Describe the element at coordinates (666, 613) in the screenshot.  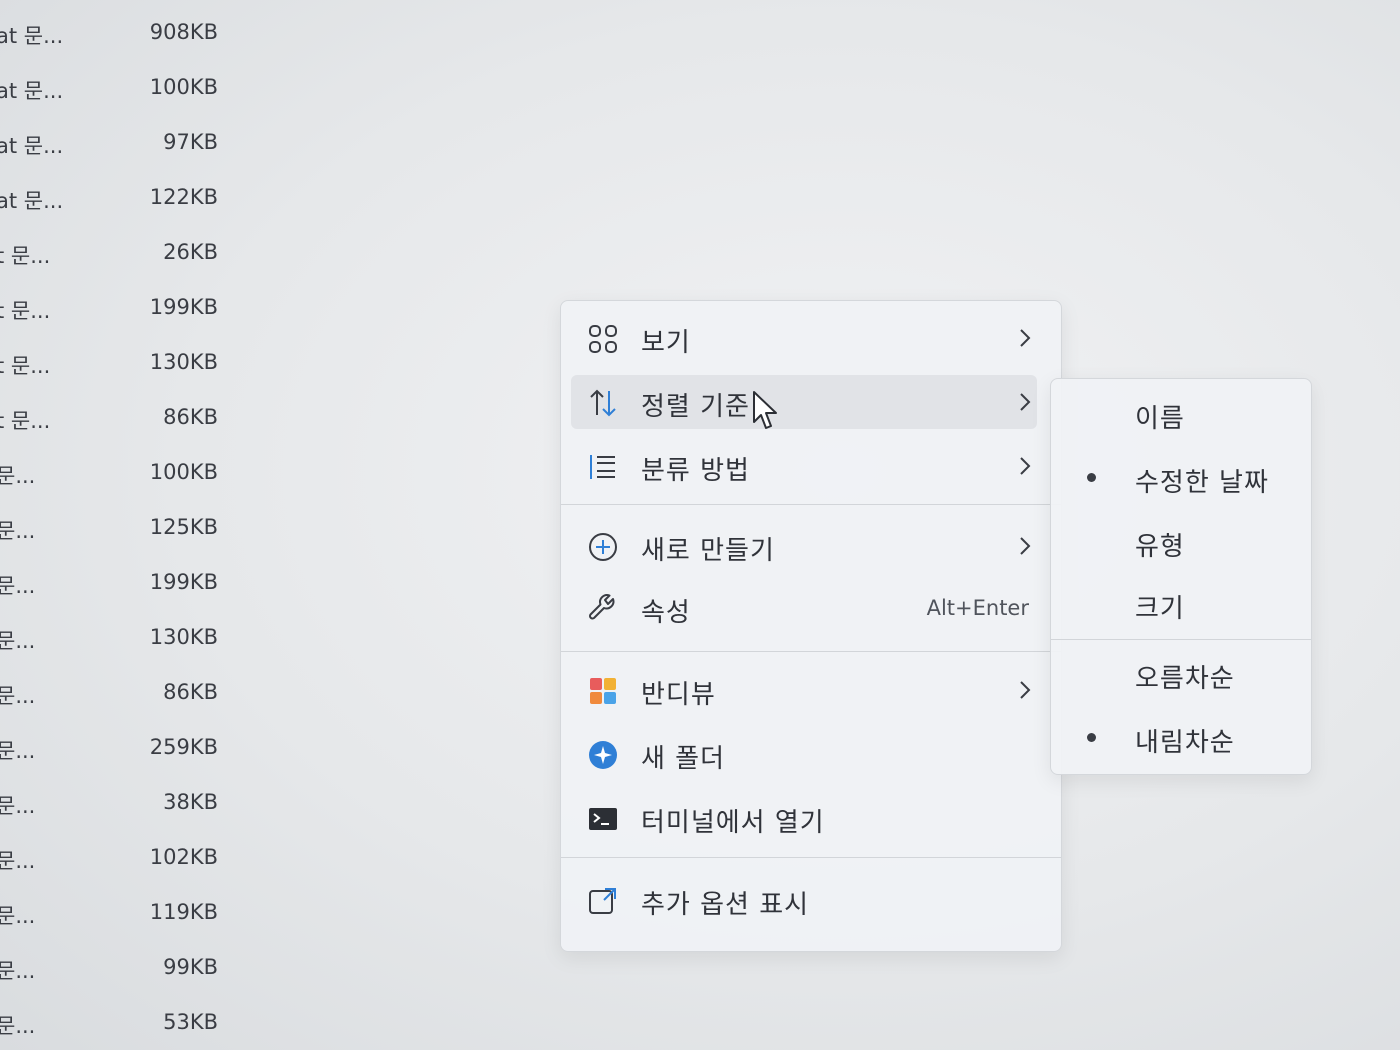
I see `menu-item-label: 속성` at that location.